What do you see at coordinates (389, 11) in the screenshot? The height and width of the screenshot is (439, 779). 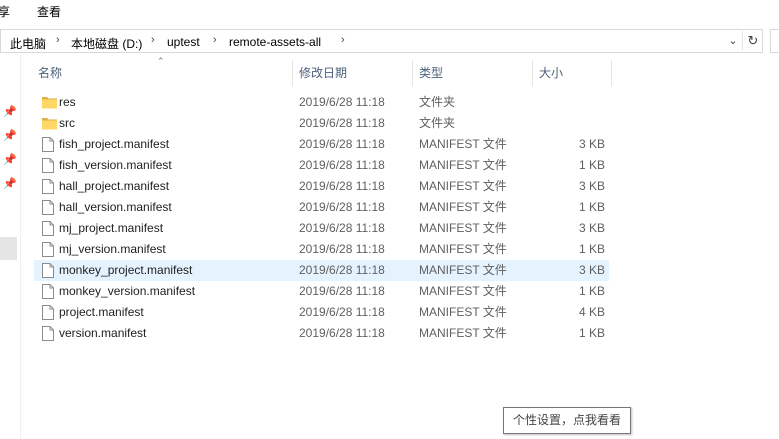 I see `menu-bar: 享 查看` at bounding box center [389, 11].